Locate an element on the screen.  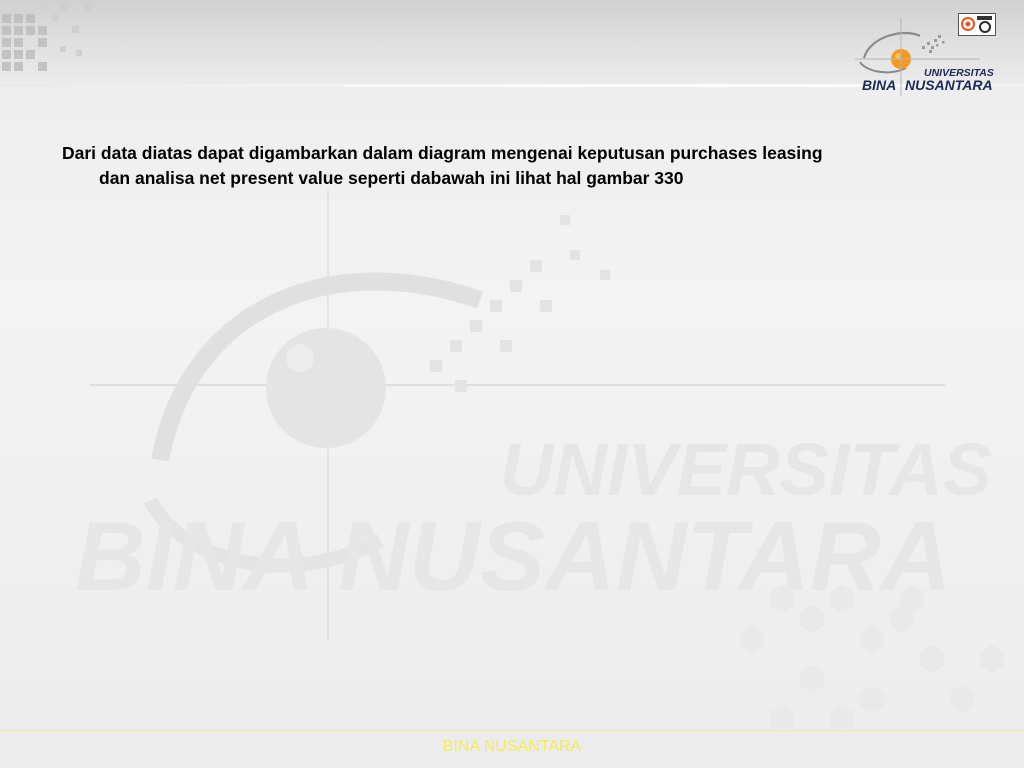
watermark-universitas: UNIVERSITAS is located at coordinates (746, 469).